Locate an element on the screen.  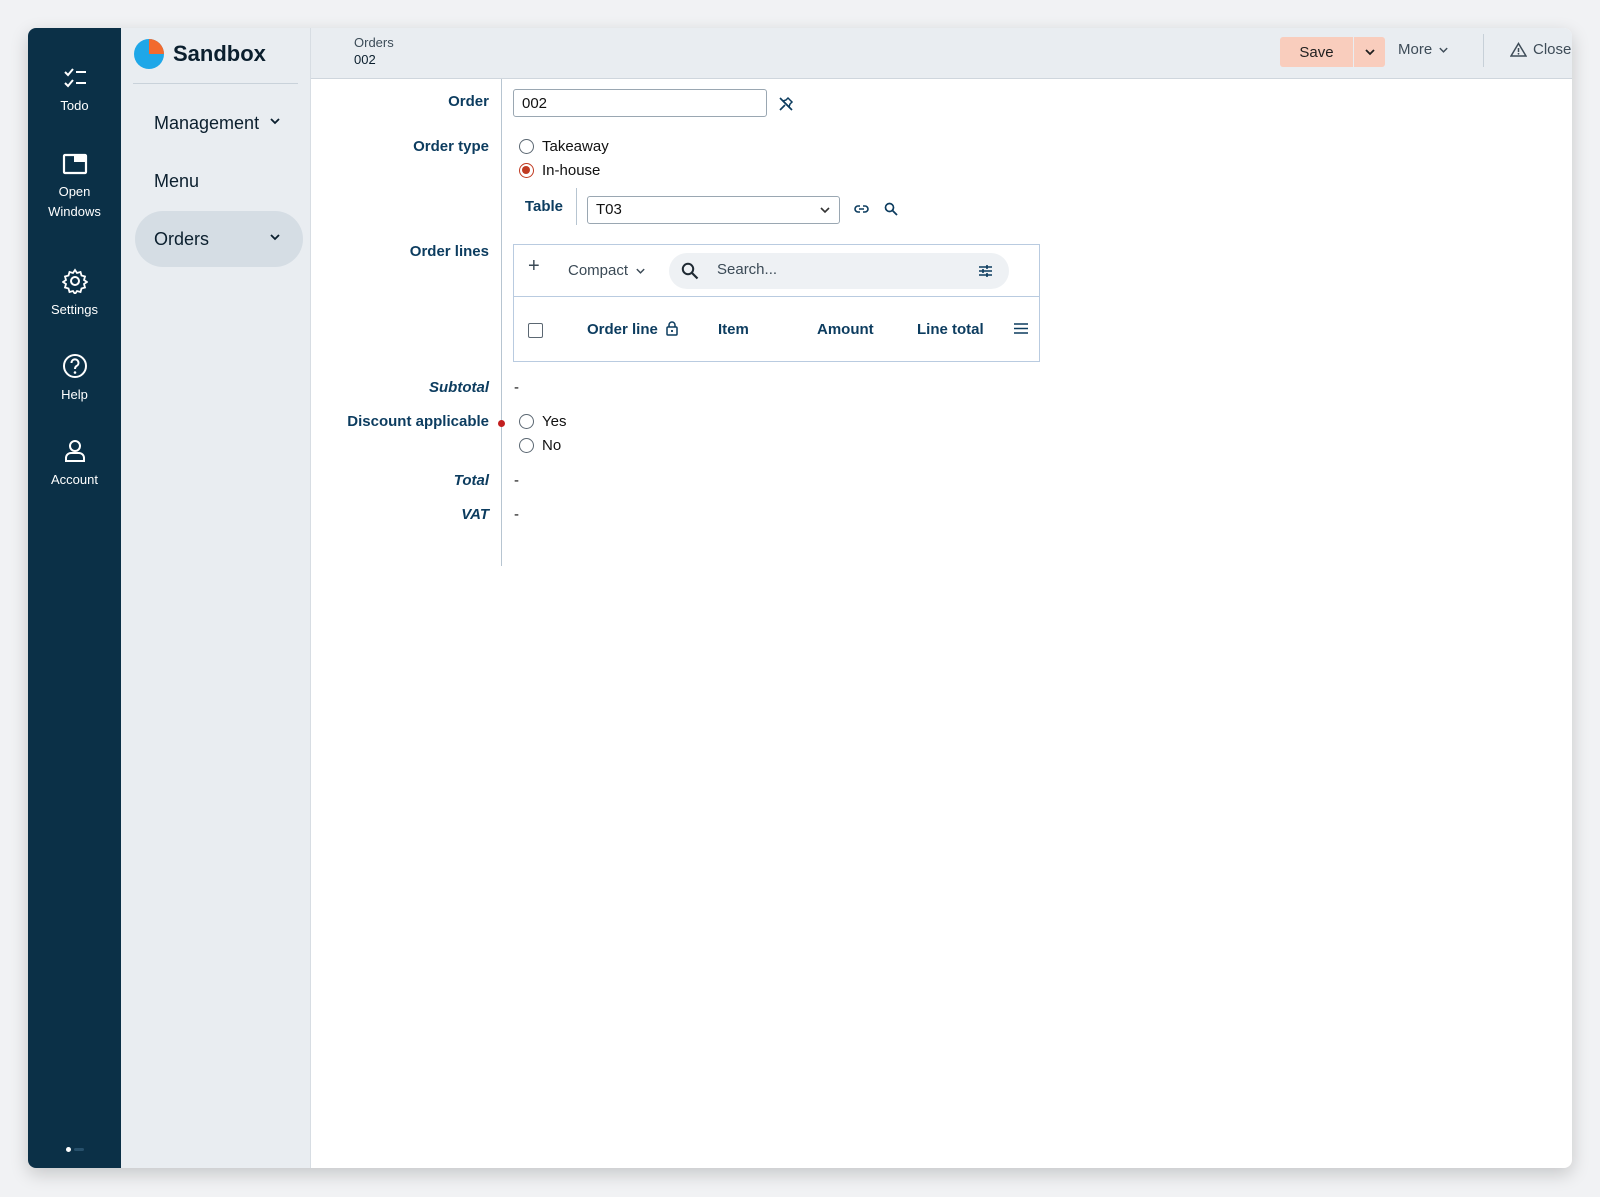
column-line-total: Line total is located at coordinates (950, 329).